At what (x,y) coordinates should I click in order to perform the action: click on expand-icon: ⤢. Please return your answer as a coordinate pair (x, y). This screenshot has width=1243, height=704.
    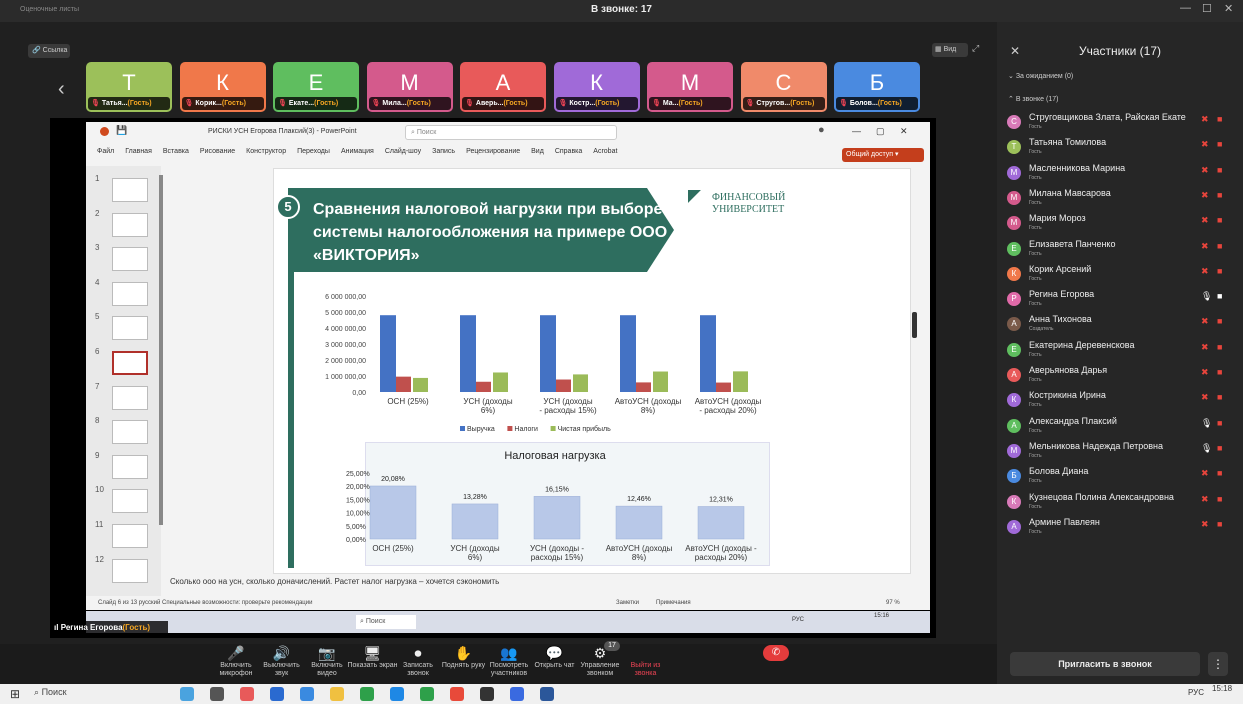
    Looking at the image, I should click on (975, 48).